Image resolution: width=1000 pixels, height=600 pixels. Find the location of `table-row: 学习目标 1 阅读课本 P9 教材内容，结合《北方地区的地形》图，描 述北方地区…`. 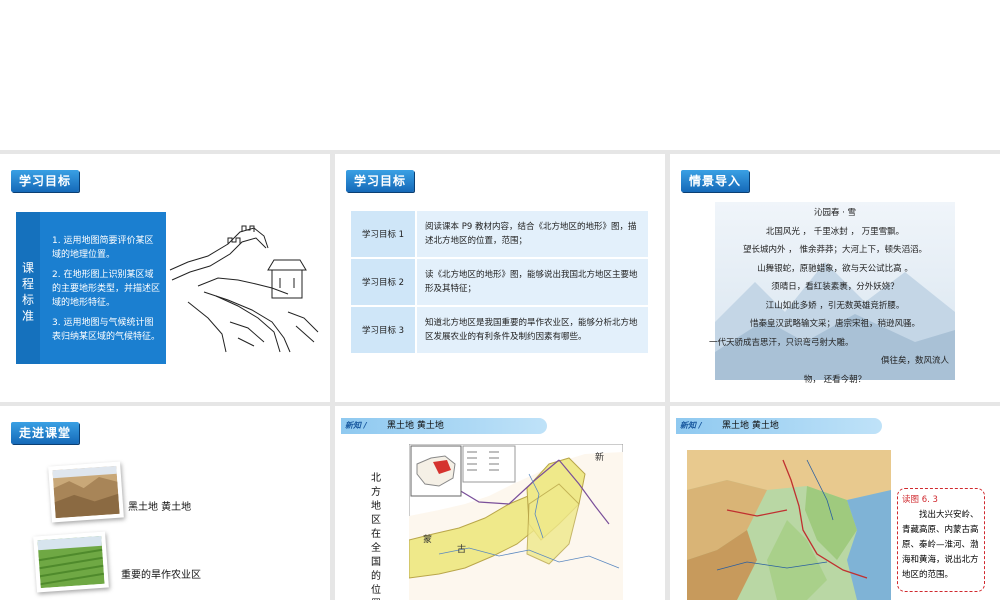

table-row: 学习目标 1 阅读课本 P9 教材内容，结合《北方地区的地形》图，描 述北方地区… is located at coordinates (499, 235).